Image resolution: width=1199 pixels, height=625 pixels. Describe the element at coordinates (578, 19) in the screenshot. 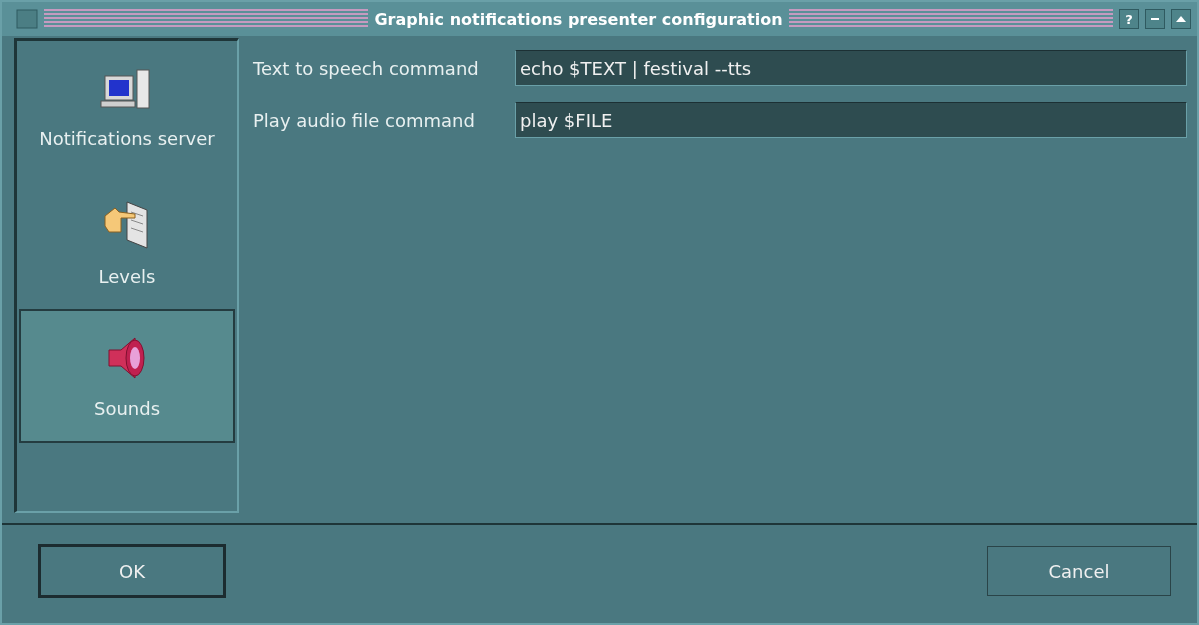

I see `window-title: Graphic notifications presenter configuration` at that location.